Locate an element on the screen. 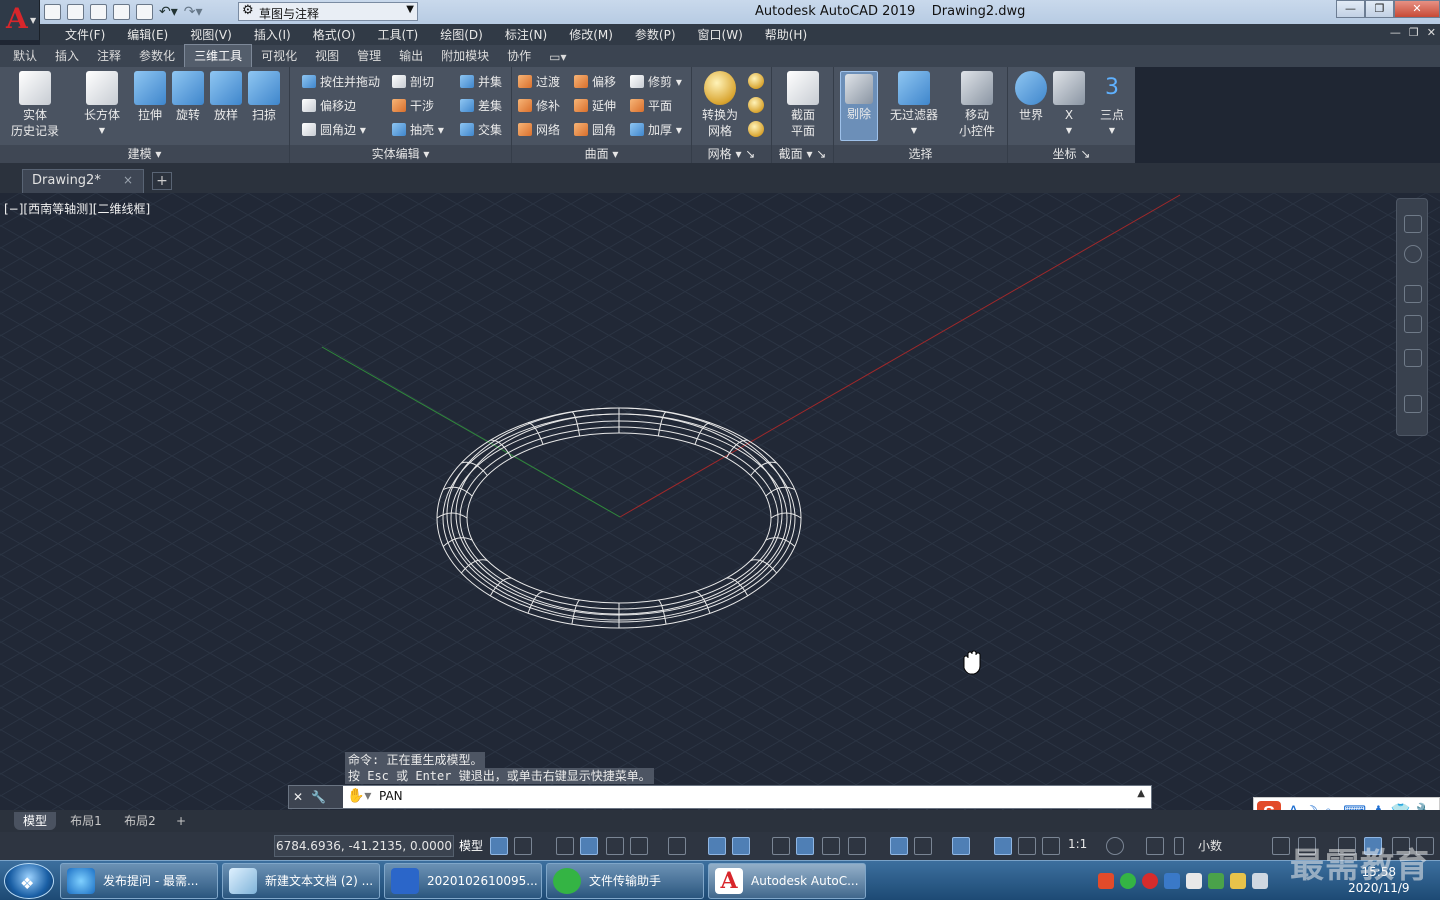 The width and height of the screenshot is (1440, 900). open-file-icon is located at coordinates (75, 12).